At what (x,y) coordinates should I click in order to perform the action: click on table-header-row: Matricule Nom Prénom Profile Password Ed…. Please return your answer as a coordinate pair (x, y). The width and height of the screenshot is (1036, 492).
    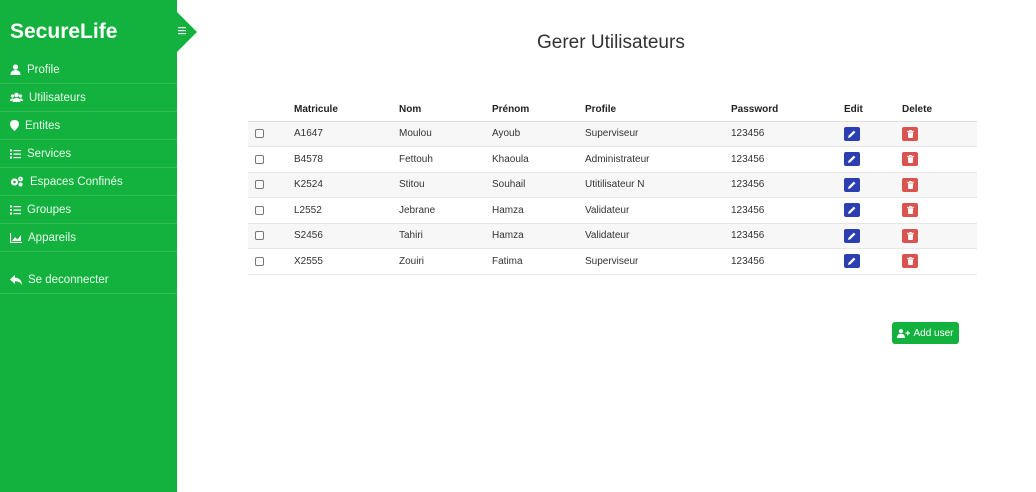
    Looking at the image, I should click on (612, 110).